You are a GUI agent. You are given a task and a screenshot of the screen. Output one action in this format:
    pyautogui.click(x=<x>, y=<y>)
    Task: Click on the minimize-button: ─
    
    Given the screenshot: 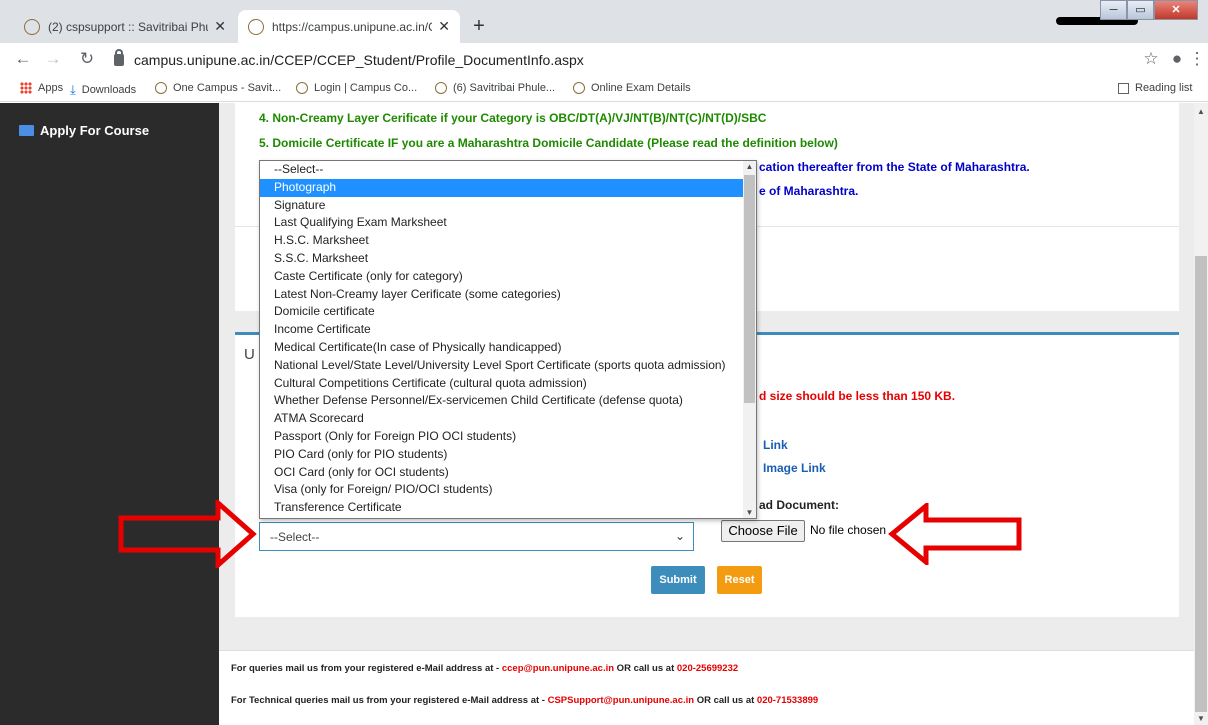 What is the action you would take?
    pyautogui.click(x=1113, y=10)
    